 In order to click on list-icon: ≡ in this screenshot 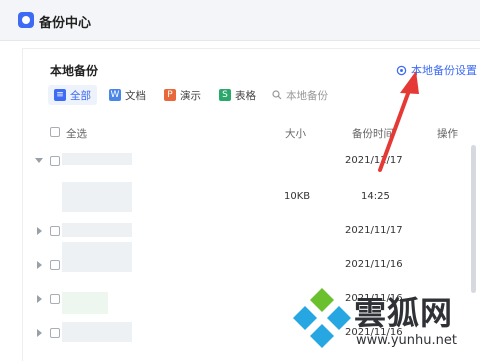, I will do `click(60, 95)`.